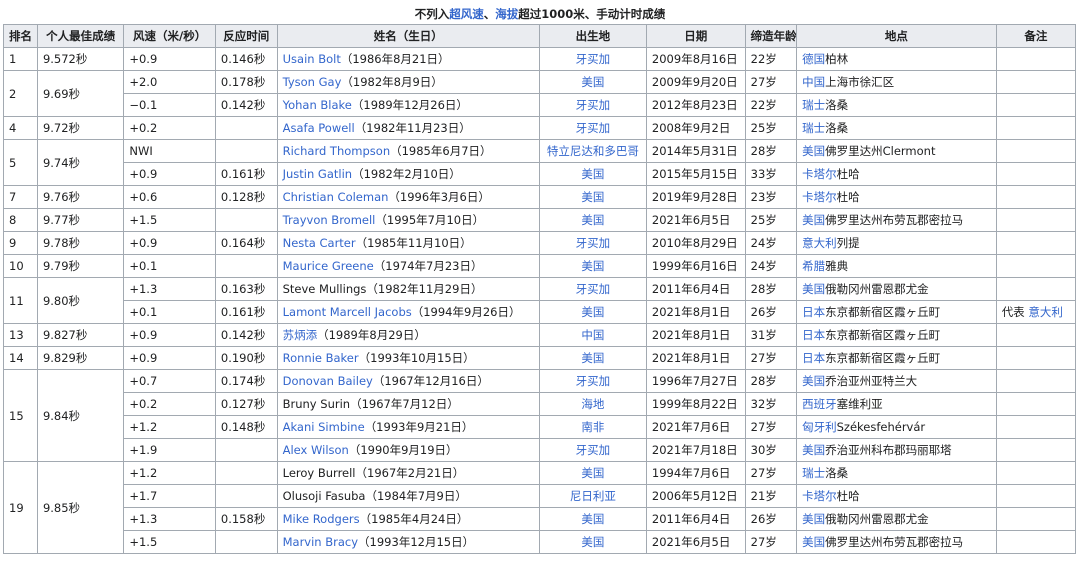 The width and height of the screenshot is (1080, 581). What do you see at coordinates (819, 427) in the screenshot?
I see `location-country-link: 匈牙利` at bounding box center [819, 427].